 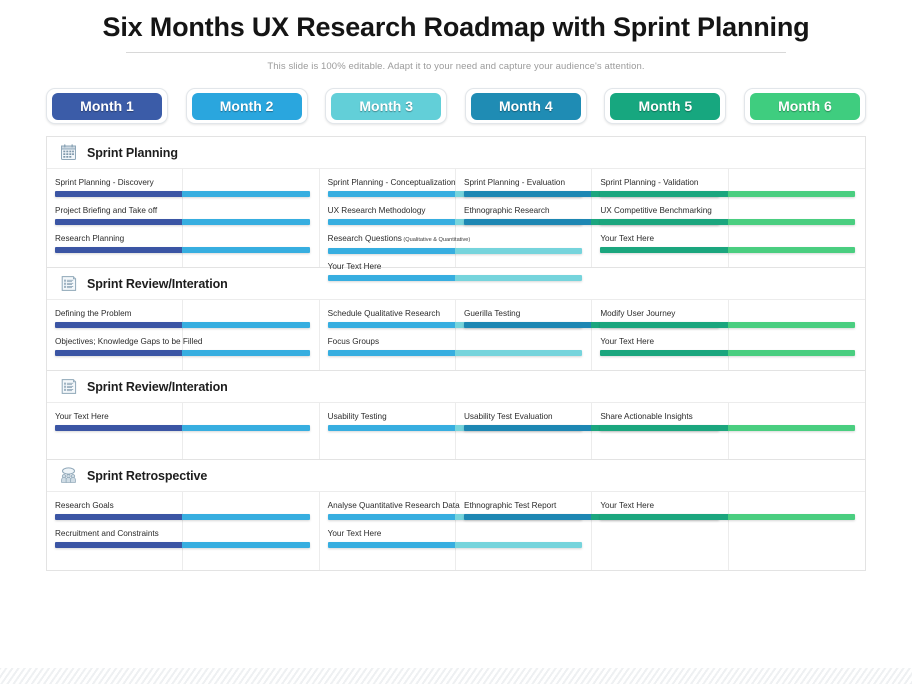 I want to click on task-bar-second-half, so click(x=518, y=278).